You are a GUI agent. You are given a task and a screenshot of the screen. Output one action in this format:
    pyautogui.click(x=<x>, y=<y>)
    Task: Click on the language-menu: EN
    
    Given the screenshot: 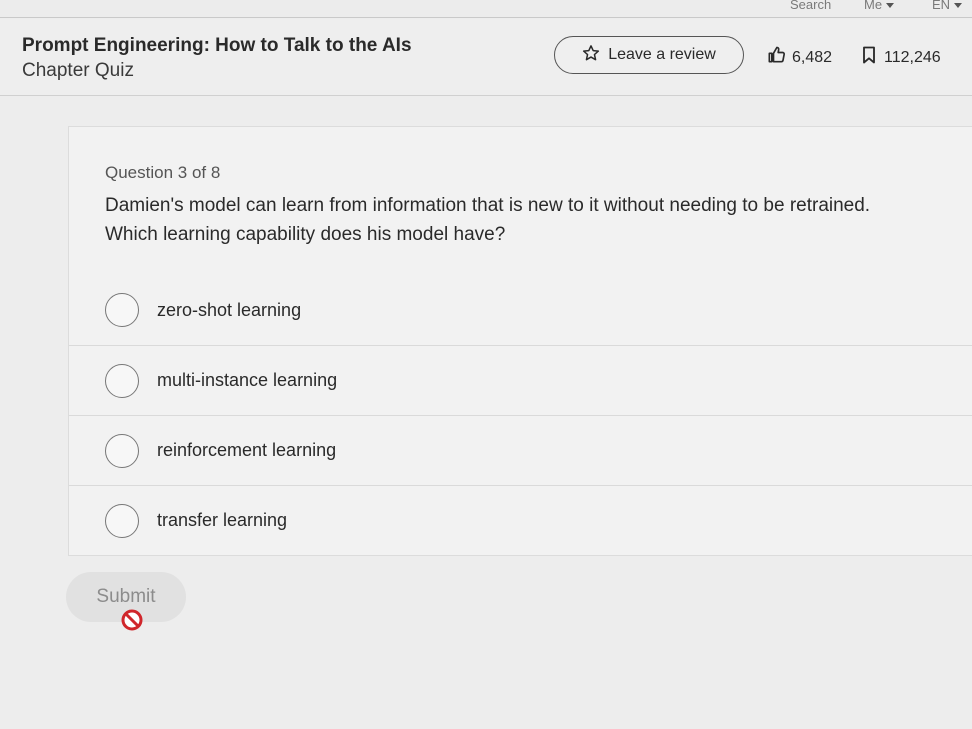 What is the action you would take?
    pyautogui.click(x=947, y=6)
    